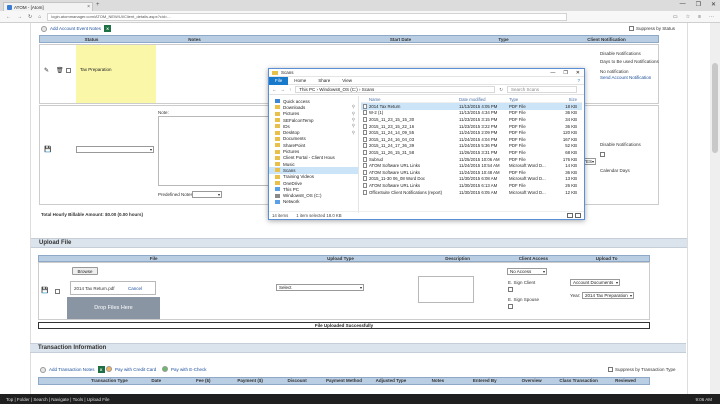 This screenshot has height=404, width=720. Describe the element at coordinates (625, 77) in the screenshot. I see `send-notification-link: Send Account Notification` at that location.